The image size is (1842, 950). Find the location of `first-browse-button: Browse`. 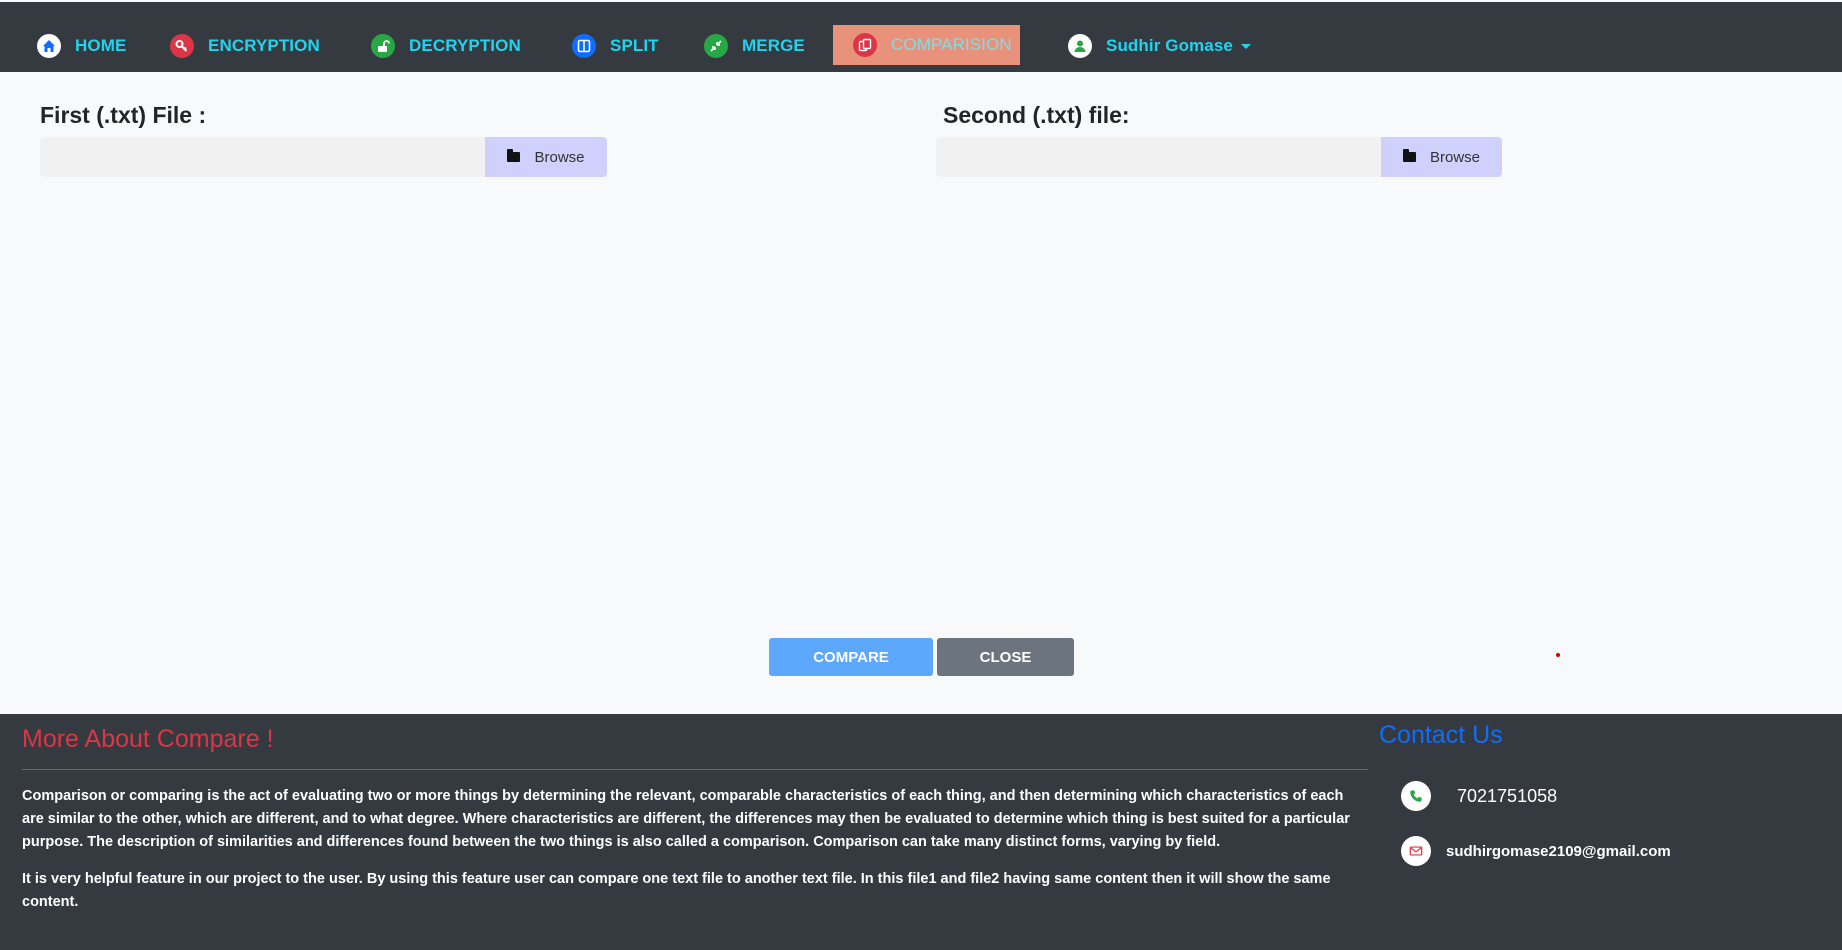

first-browse-button: Browse is located at coordinates (546, 157).